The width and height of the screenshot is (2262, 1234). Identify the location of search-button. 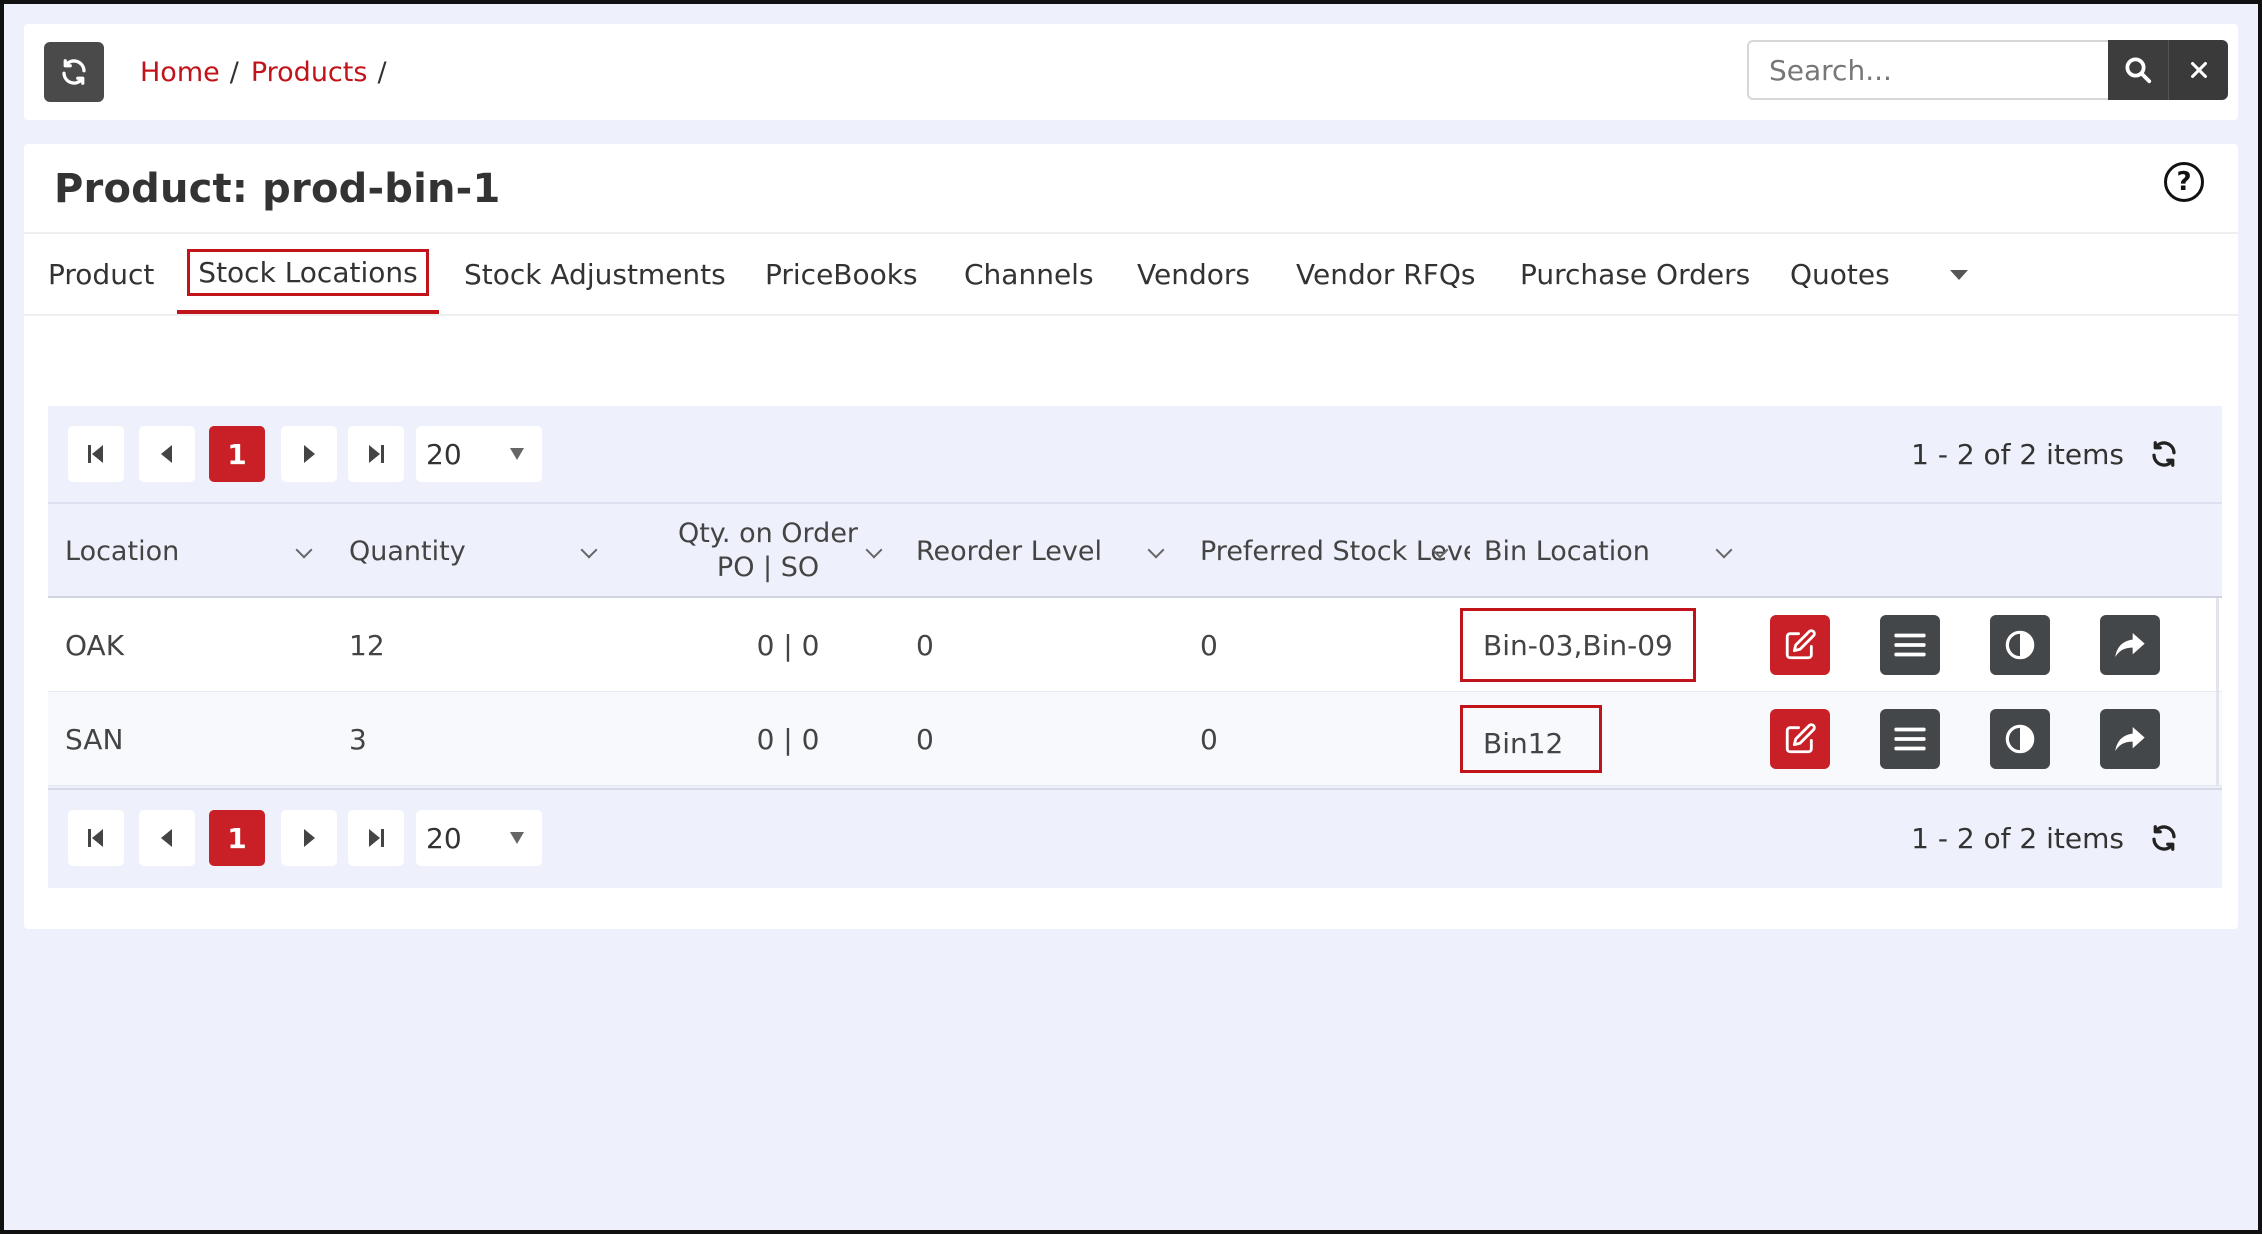
(2138, 70).